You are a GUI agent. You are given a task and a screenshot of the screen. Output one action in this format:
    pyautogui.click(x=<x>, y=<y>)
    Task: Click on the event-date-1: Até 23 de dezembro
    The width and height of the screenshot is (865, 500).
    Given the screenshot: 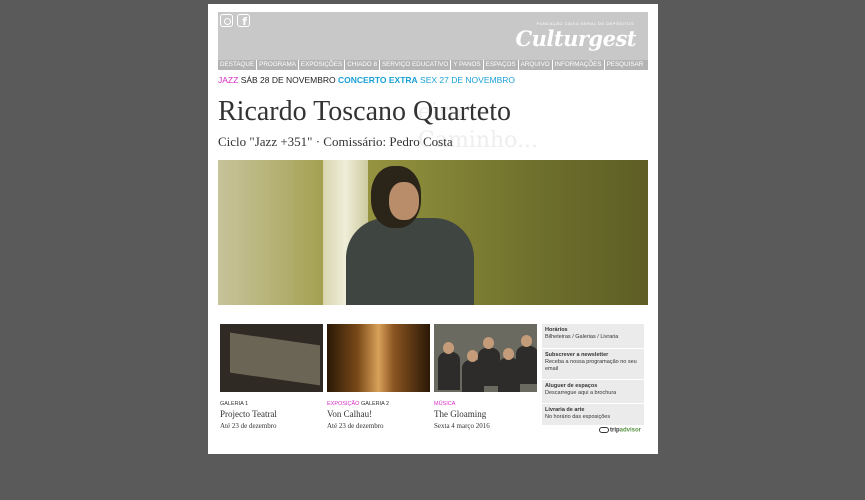 What is the action you would take?
    pyautogui.click(x=248, y=426)
    